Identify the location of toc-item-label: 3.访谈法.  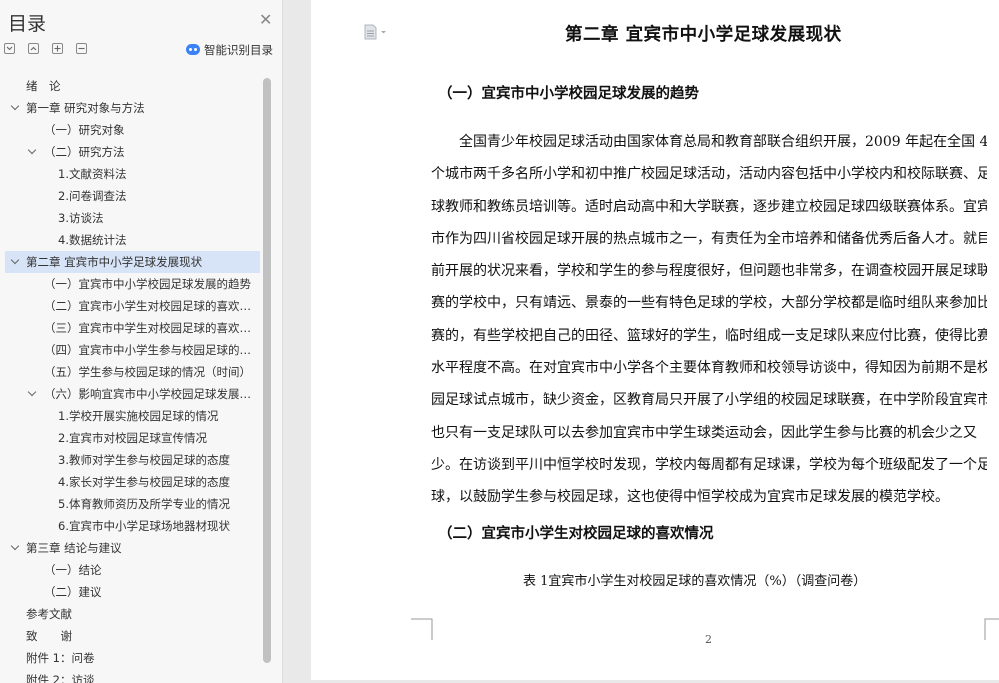
(81, 218).